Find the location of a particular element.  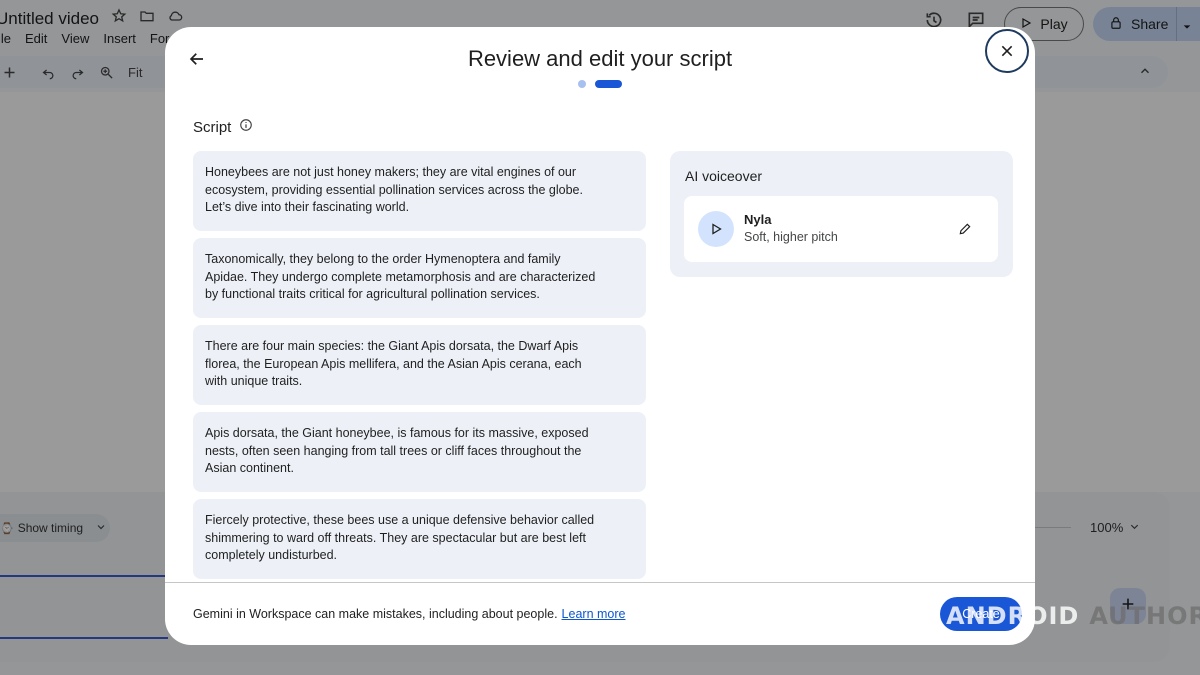

step-dot-inactive is located at coordinates (582, 84).